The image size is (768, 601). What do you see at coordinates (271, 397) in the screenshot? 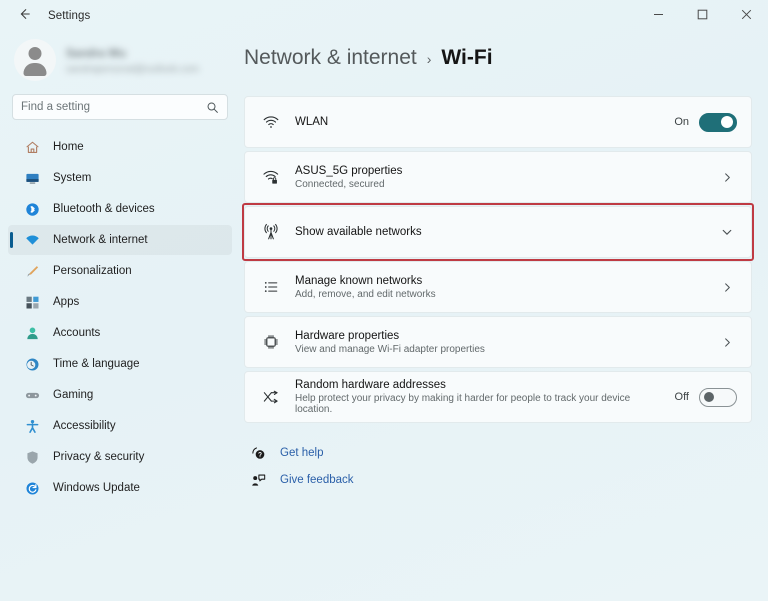
I see `shuffle-icon` at bounding box center [271, 397].